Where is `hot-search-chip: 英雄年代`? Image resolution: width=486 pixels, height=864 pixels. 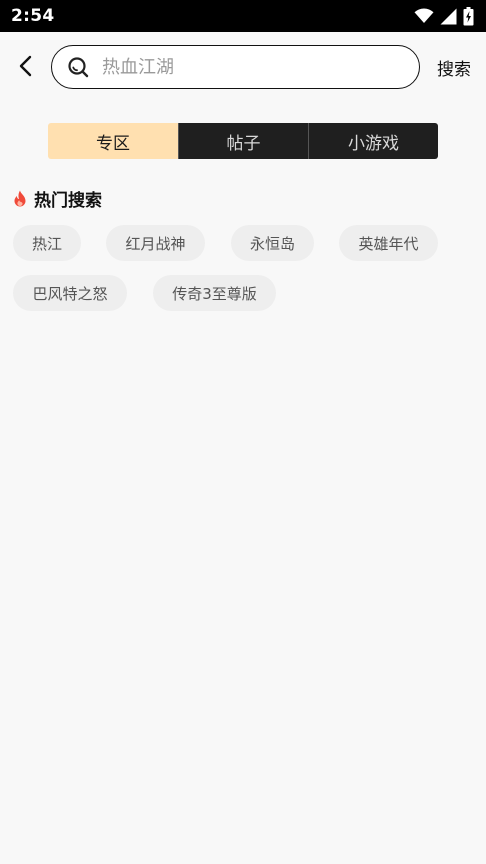 hot-search-chip: 英雄年代 is located at coordinates (388, 243).